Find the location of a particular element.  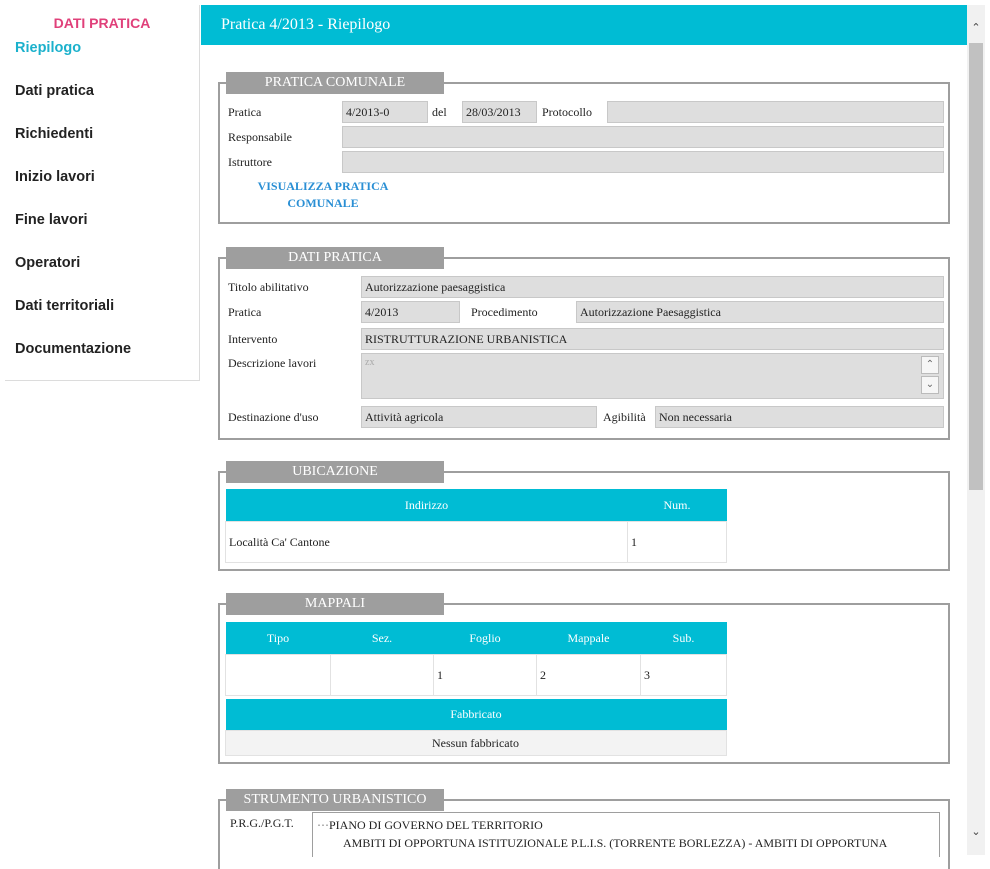

sidebar-item-operatori: Operatori is located at coordinates (102, 263).